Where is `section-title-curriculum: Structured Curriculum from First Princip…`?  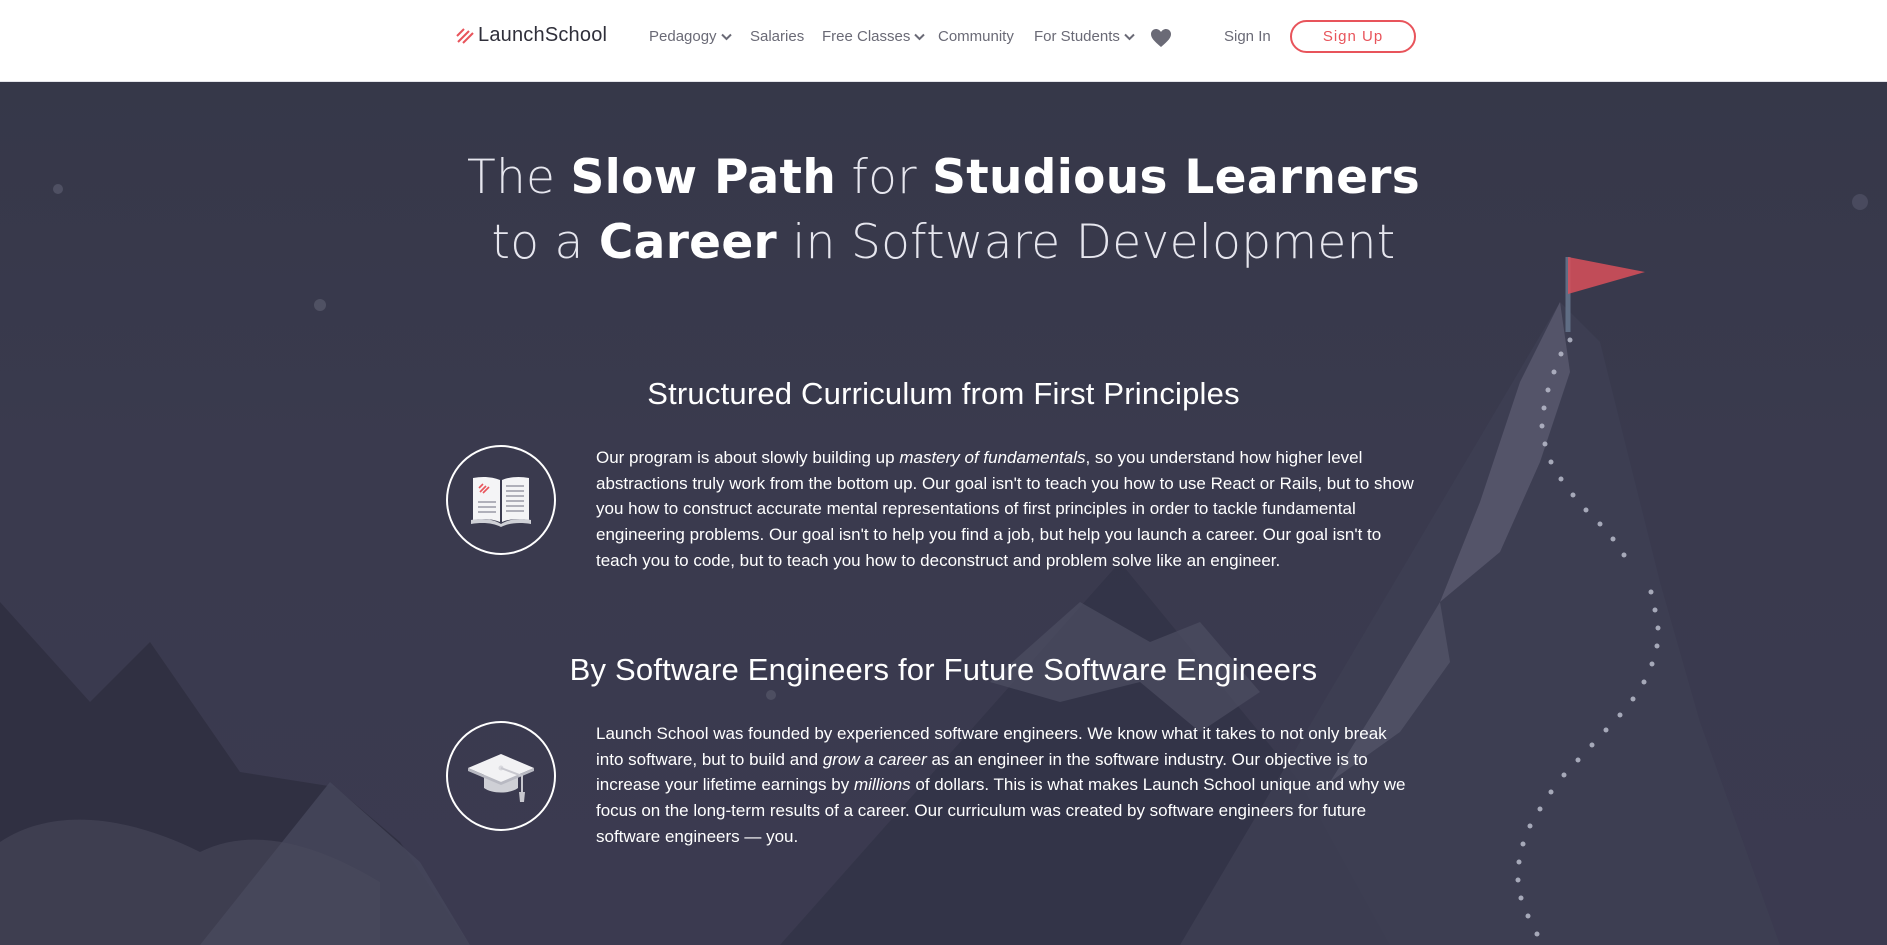
section-title-curriculum: Structured Curriculum from First Princip… is located at coordinates (943, 393).